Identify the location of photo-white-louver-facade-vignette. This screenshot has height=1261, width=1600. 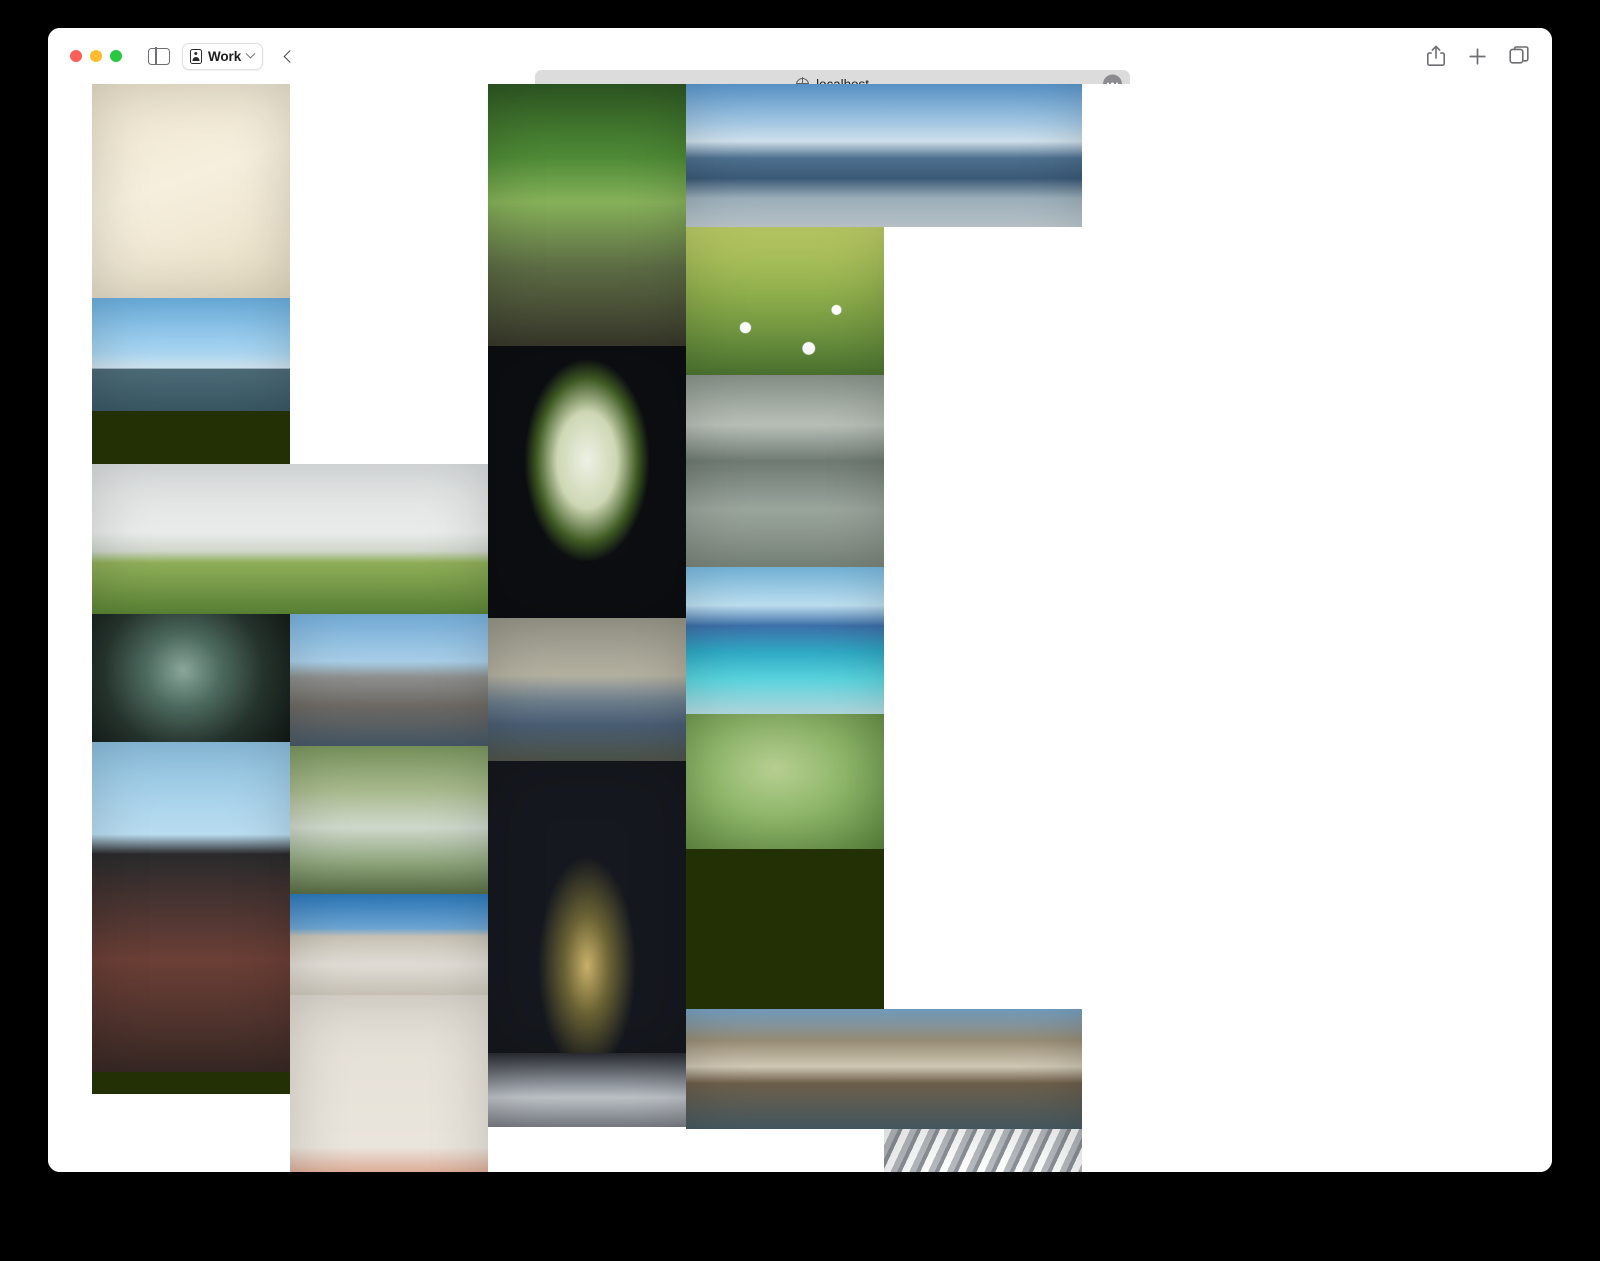
(983, 1150).